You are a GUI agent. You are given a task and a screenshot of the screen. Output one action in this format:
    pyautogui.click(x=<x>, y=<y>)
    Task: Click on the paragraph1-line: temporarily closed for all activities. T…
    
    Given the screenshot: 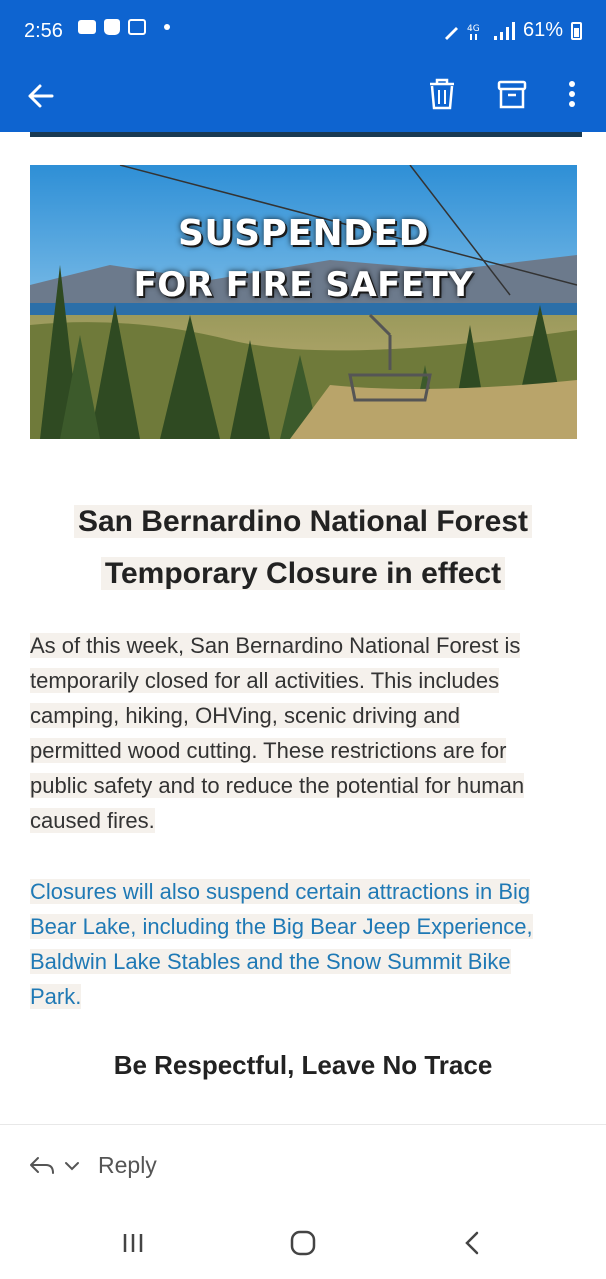 What is the action you would take?
    pyautogui.click(x=265, y=680)
    